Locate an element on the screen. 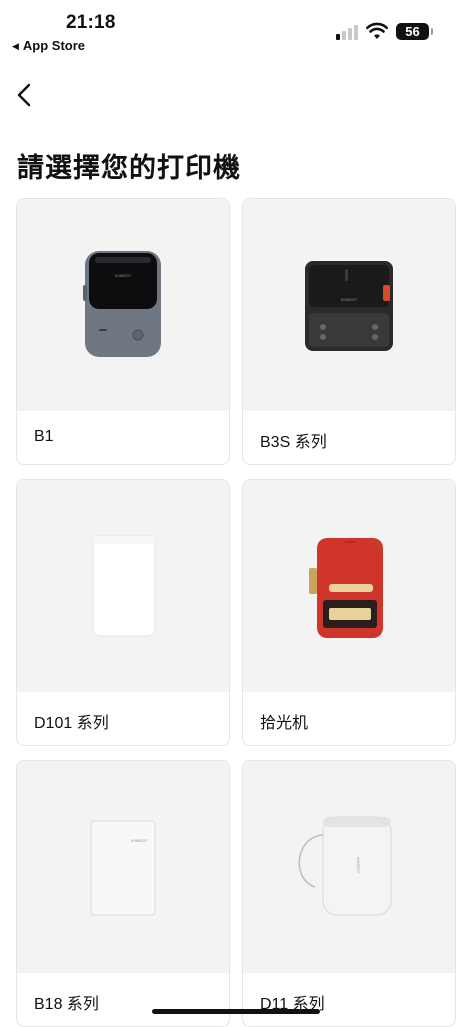 Image resolution: width=472 pixels, height=1027 pixels. b1-printer-image: NIIMBOT is located at coordinates (122, 304).